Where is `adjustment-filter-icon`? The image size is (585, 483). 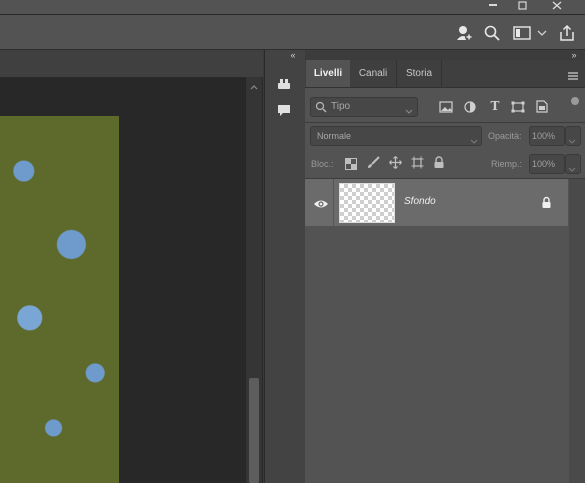
adjustment-filter-icon is located at coordinates (470, 106).